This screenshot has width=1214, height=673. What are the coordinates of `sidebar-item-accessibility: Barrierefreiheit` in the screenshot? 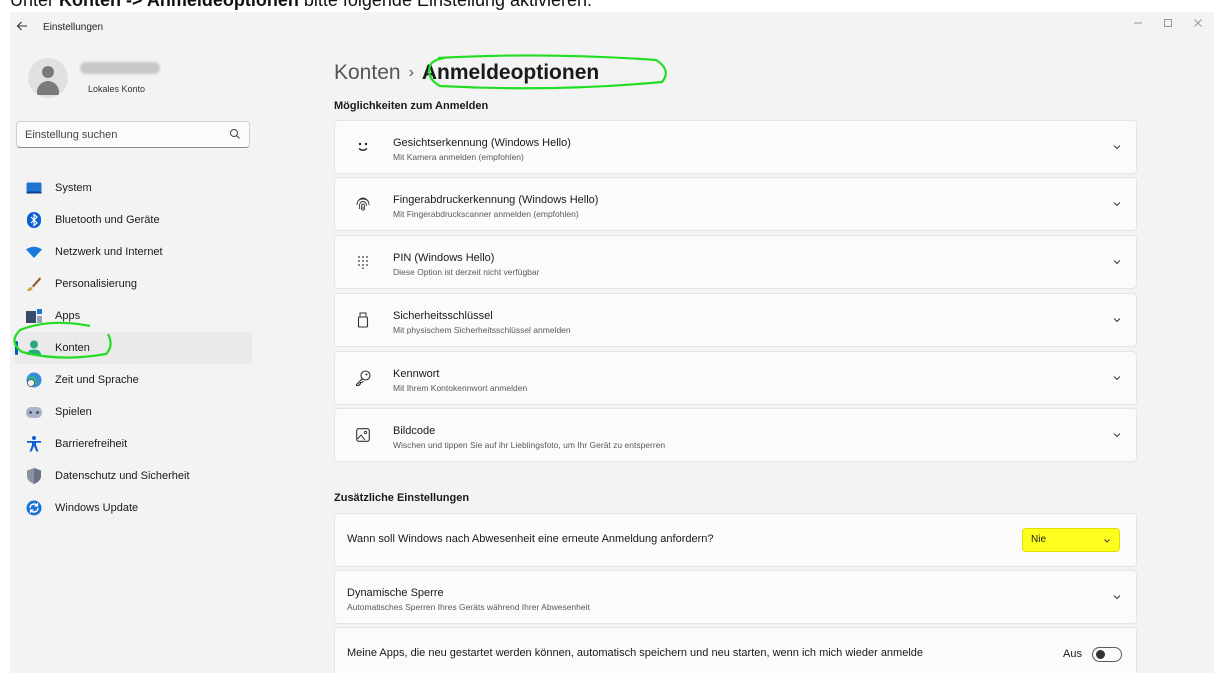 It's located at (133, 444).